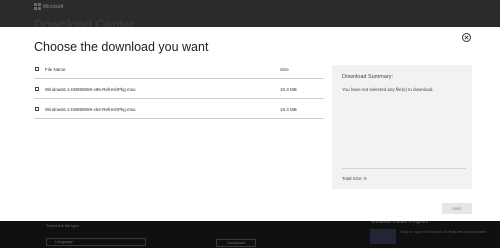  What do you see at coordinates (37, 69) in the screenshot?
I see `select-all-checkbox` at bounding box center [37, 69].